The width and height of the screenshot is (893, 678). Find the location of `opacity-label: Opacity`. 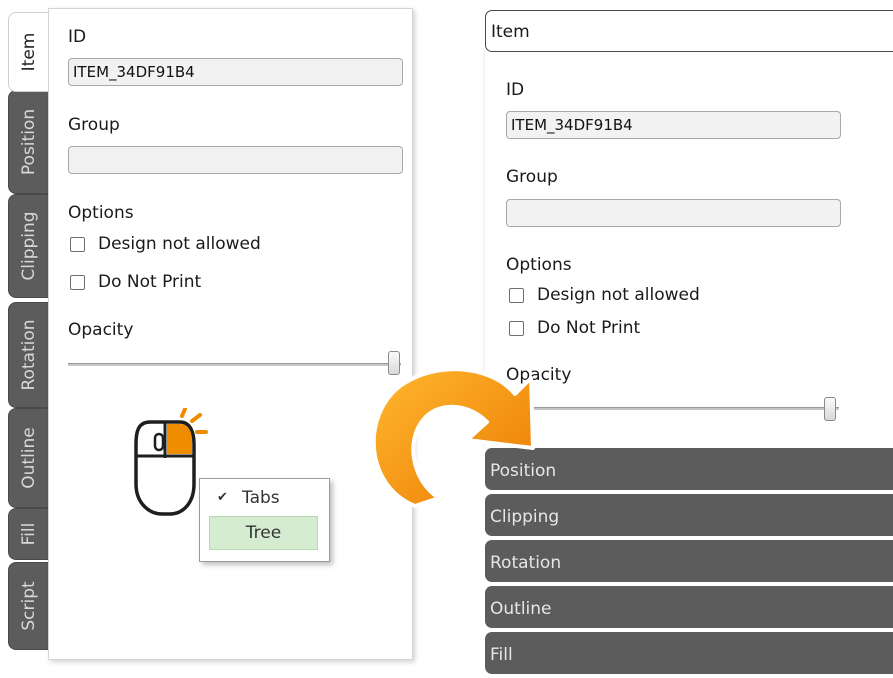

opacity-label: Opacity is located at coordinates (101, 330).